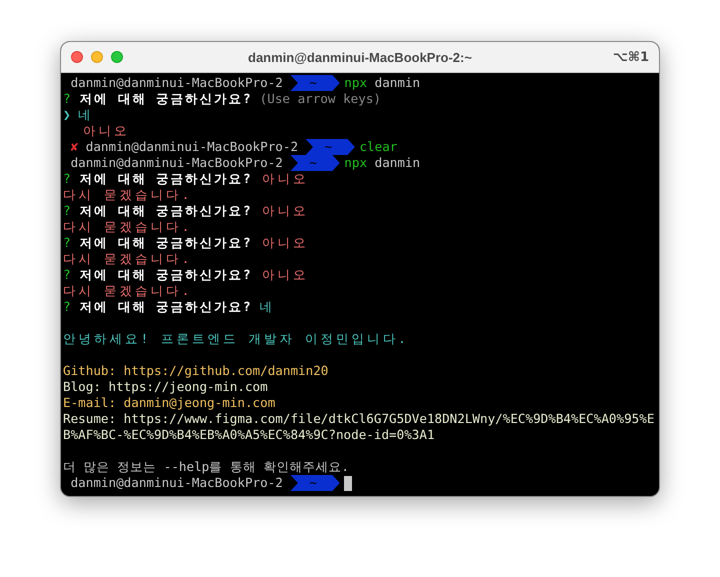 This screenshot has width=720, height=577. I want to click on window-title: danmin@danminui-MacBookPro-2:~, so click(360, 57).